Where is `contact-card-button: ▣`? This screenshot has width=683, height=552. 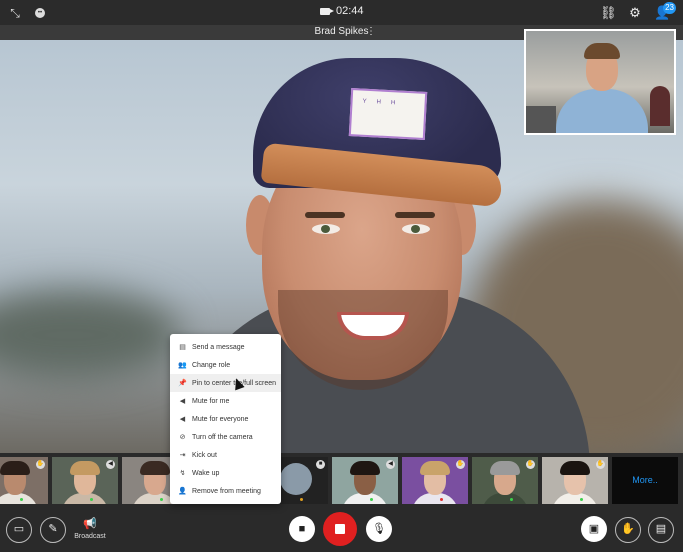
contact-card-button: ▣ is located at coordinates (594, 529).